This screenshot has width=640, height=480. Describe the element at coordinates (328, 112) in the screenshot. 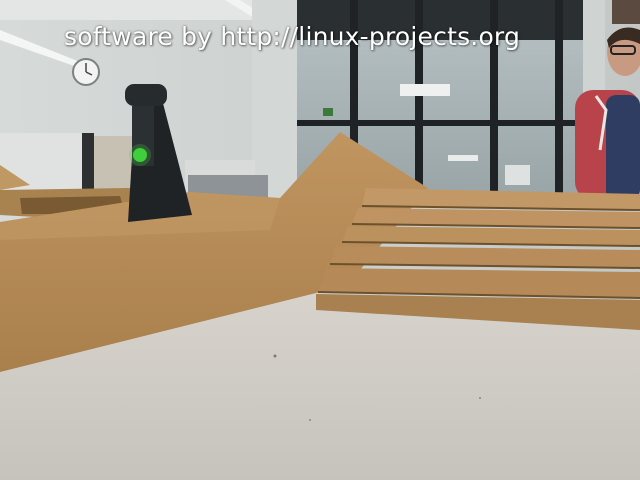

I see `exit-sign` at that location.